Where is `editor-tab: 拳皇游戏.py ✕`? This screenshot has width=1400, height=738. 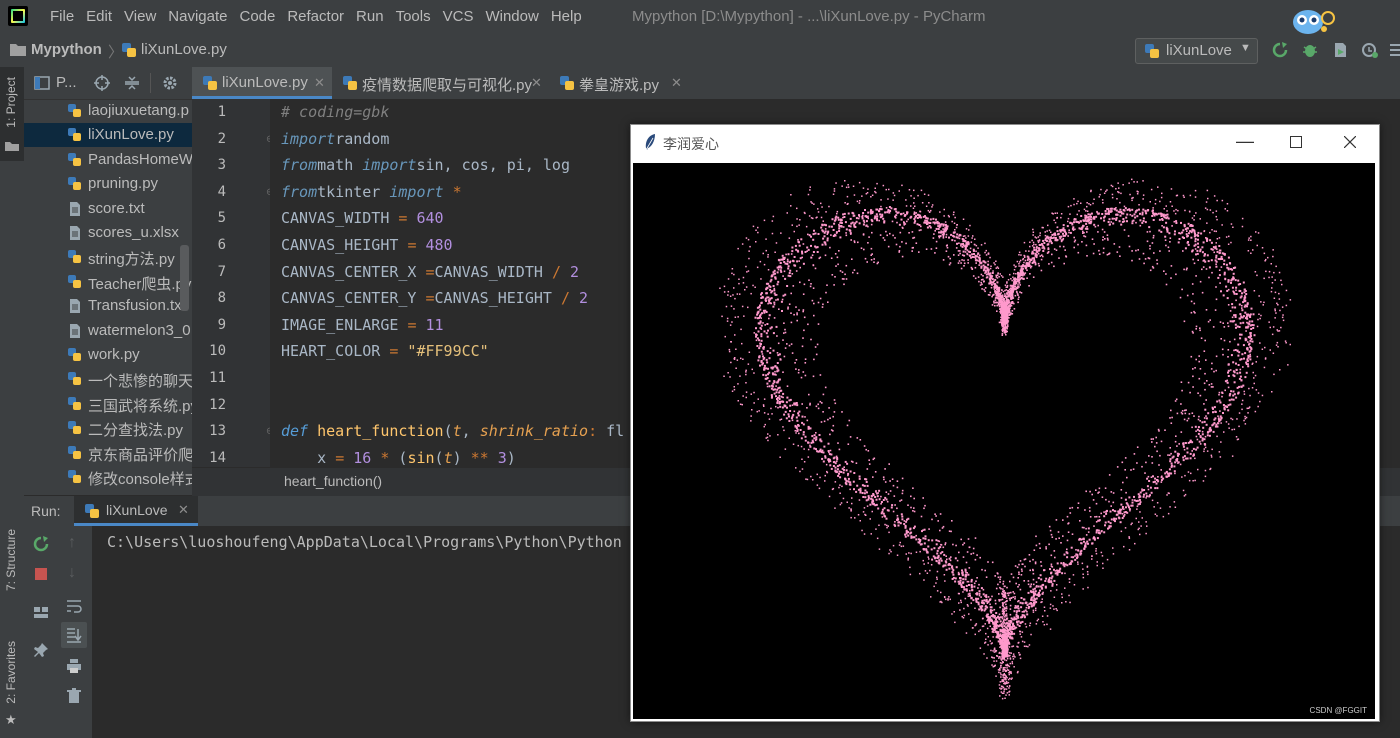 editor-tab: 拳皇游戏.py ✕ is located at coordinates (619, 83).